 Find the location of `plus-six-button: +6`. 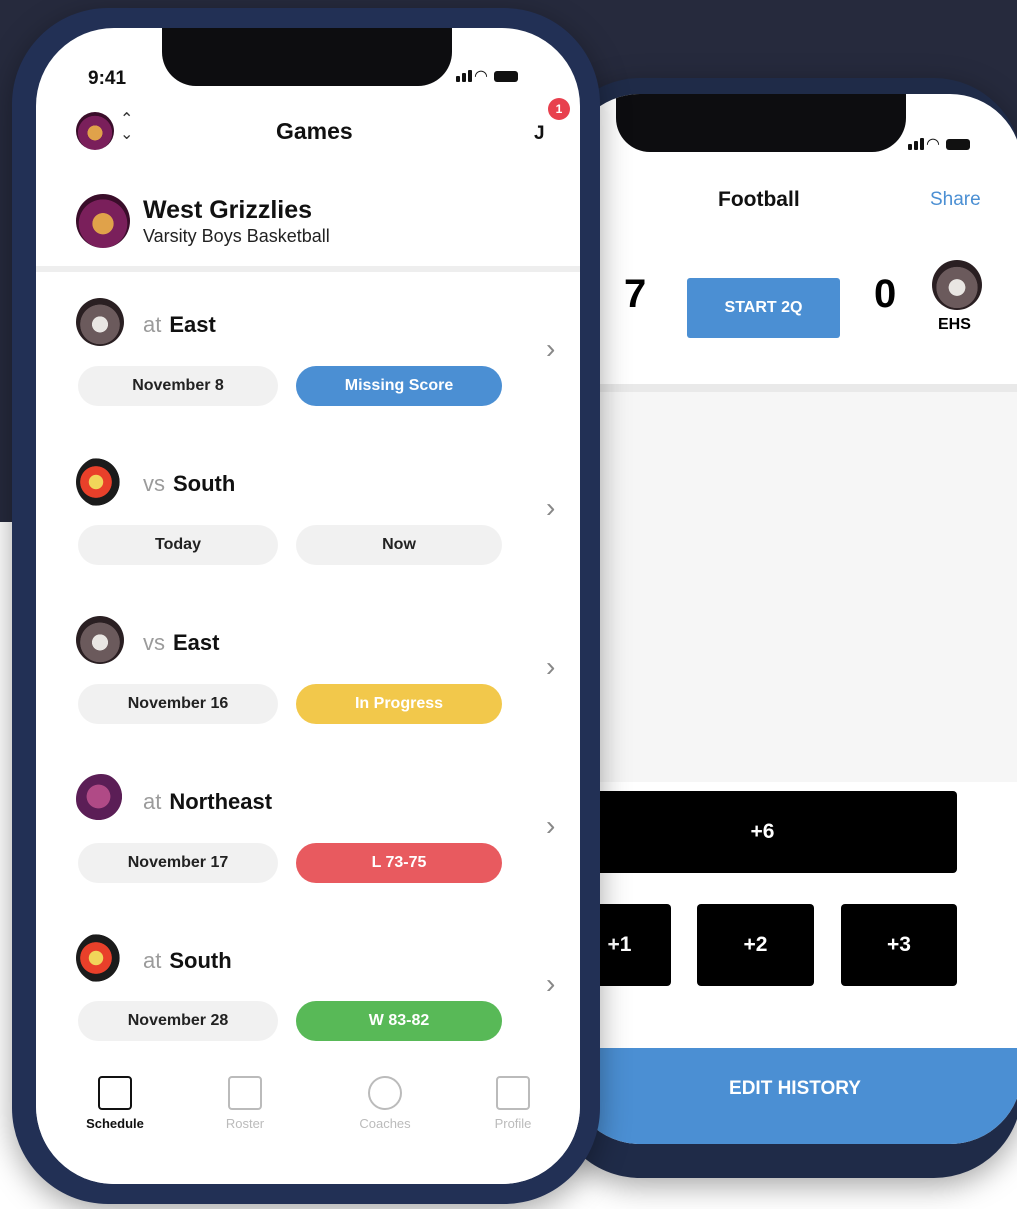

plus-six-button: +6 is located at coordinates (762, 832).